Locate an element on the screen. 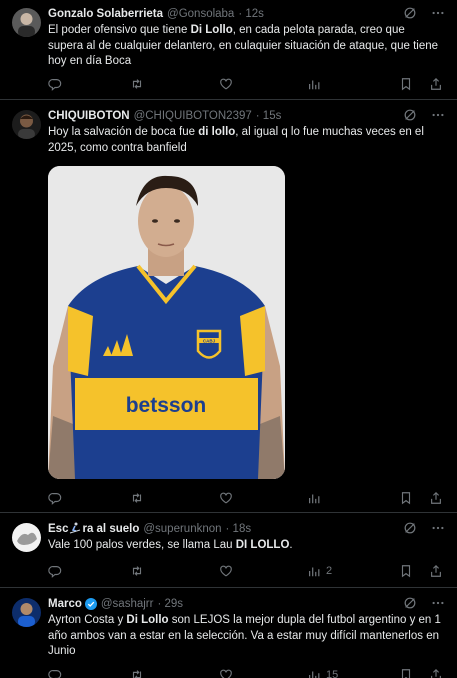 The width and height of the screenshot is (457, 678). author-name: Gonzalo Solaberrieta is located at coordinates (105, 14).